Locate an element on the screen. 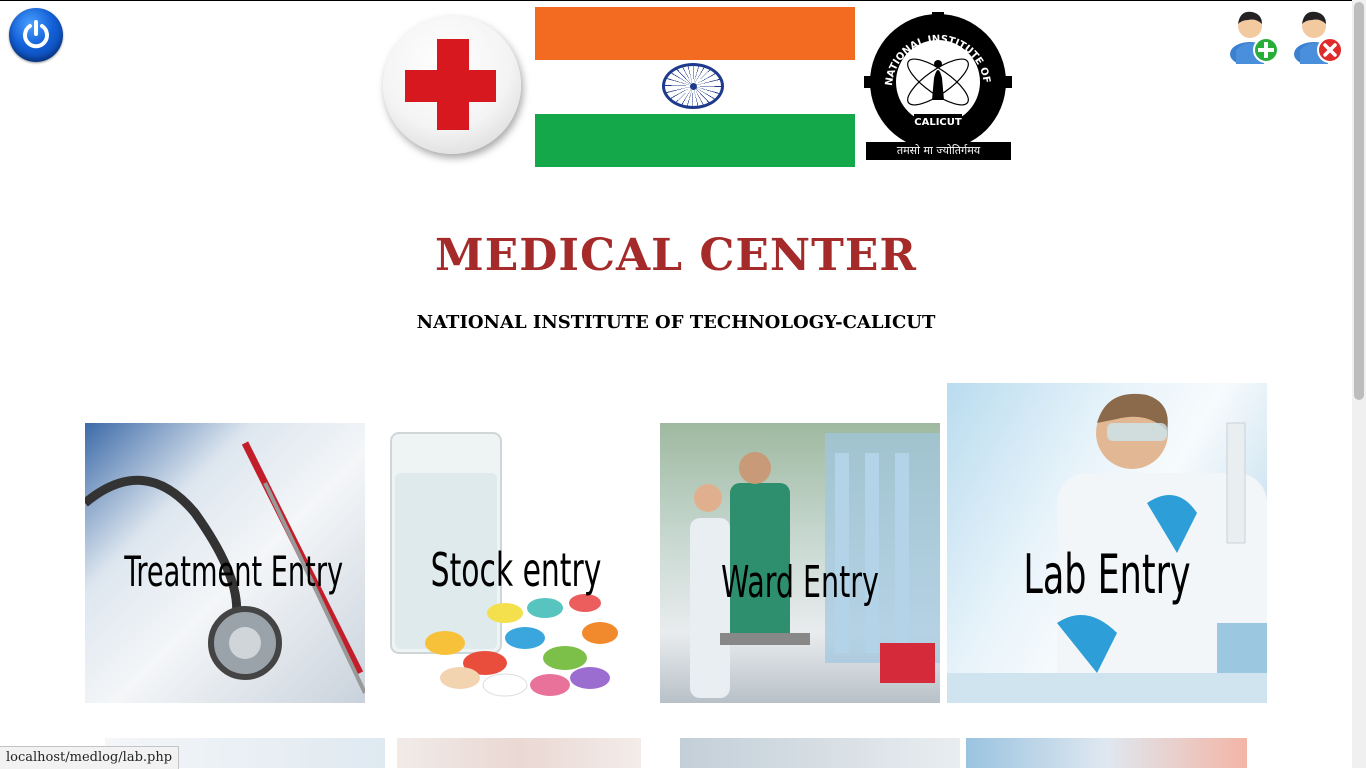 The width and height of the screenshot is (1366, 769). remove-user-icon is located at coordinates (1318, 38).